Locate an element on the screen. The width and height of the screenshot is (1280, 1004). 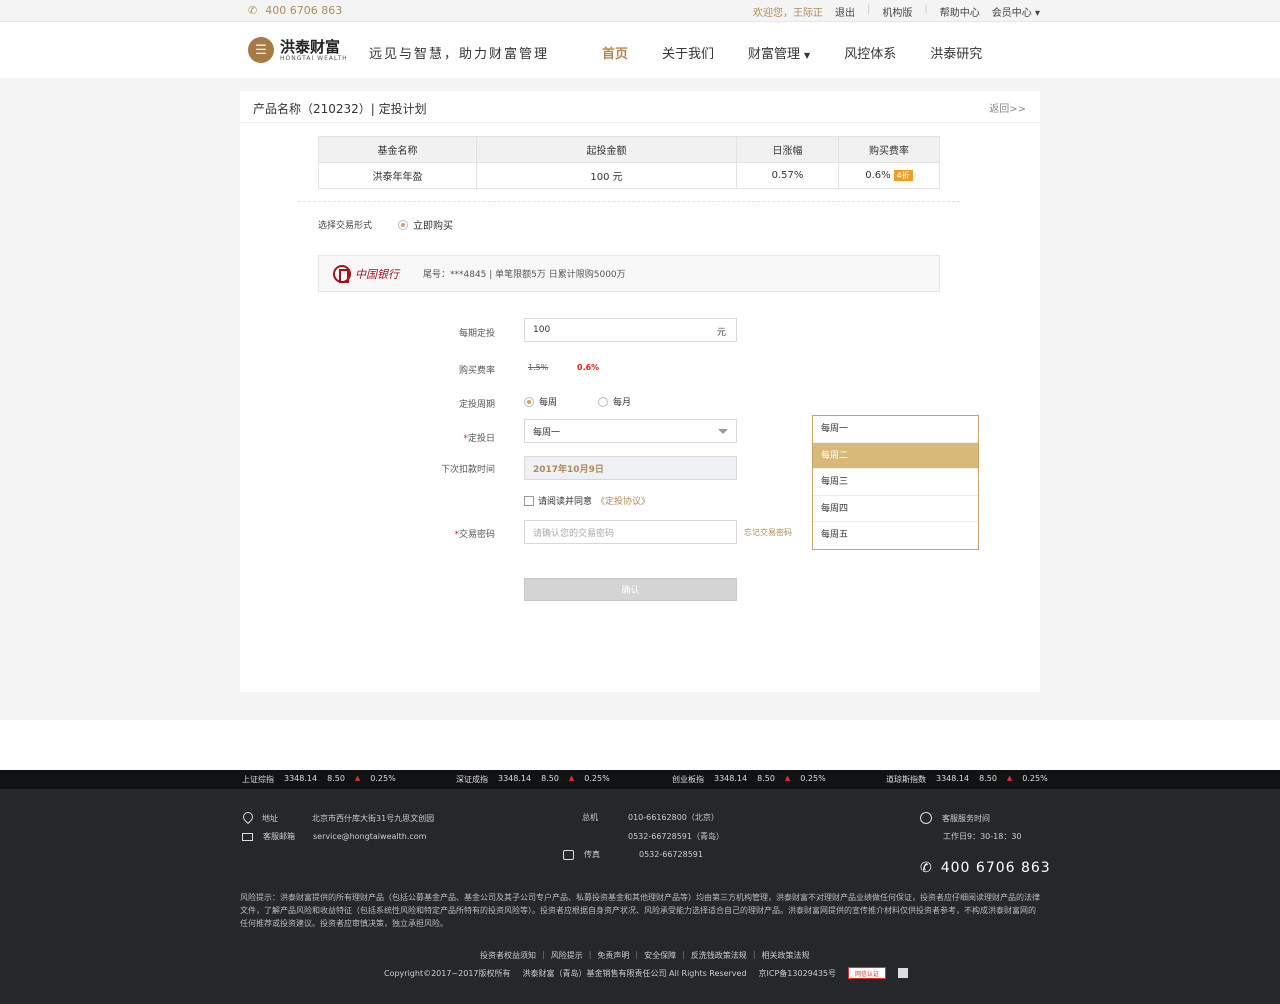
dropdown-item: 每周三 is located at coordinates (895, 482).